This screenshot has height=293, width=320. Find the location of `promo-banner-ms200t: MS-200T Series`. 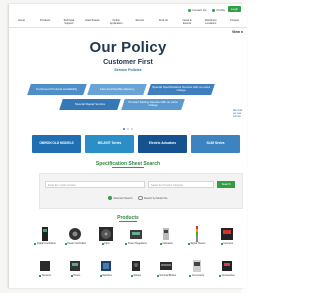

promo-banner-ms200t: MS-200T Series is located at coordinates (109, 144).